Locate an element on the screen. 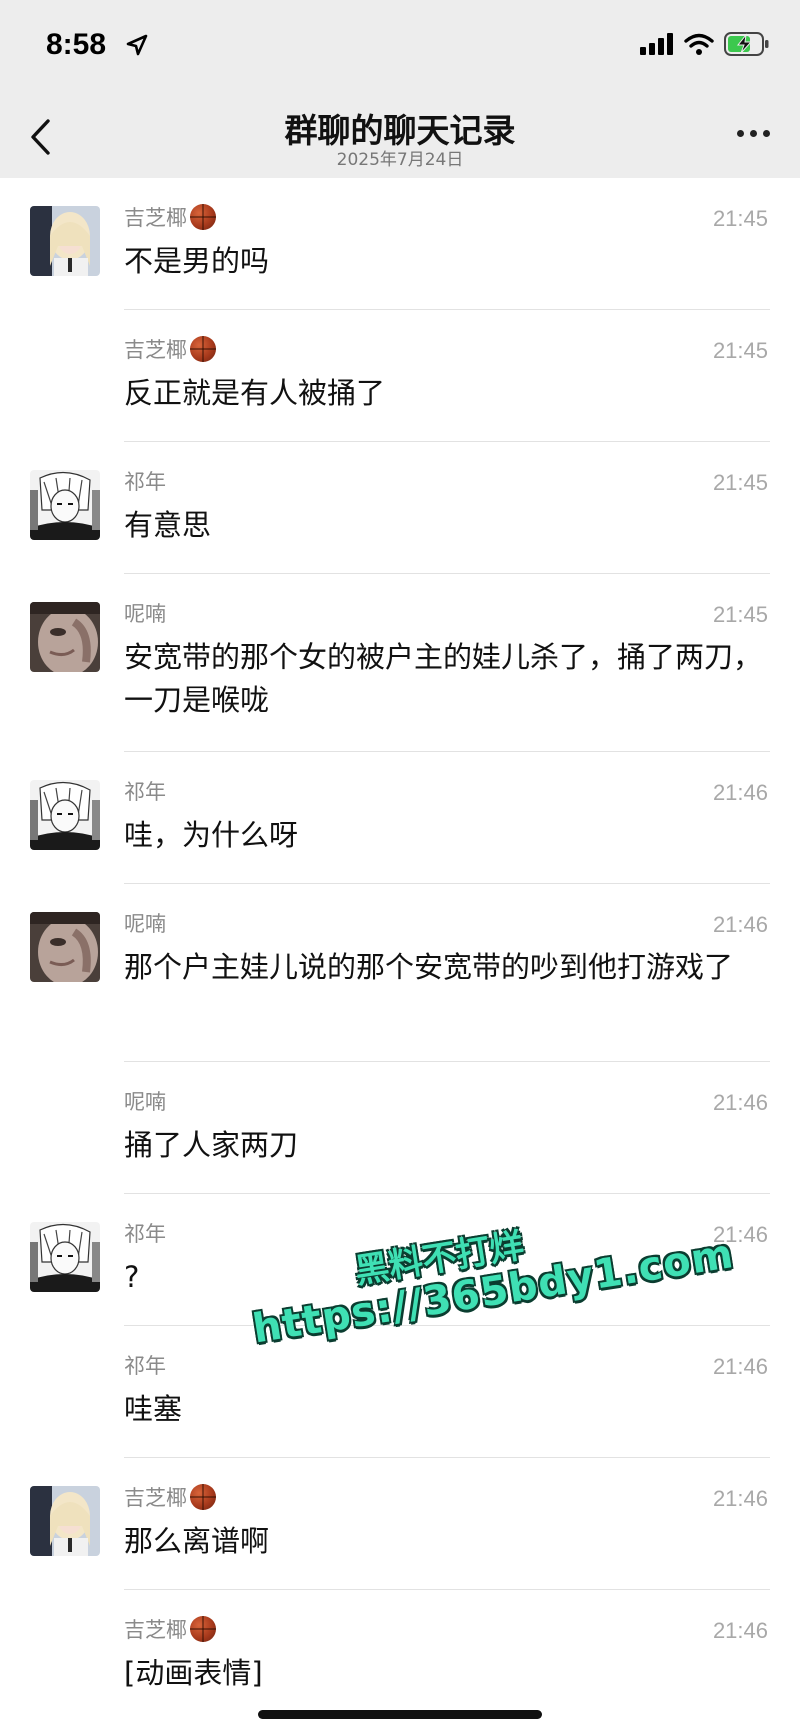 The image size is (800, 1732). list-item: 呢喃 21:46 那个户主娃儿说的那个安宽带的吵到他打游戏了 is located at coordinates (400, 973).